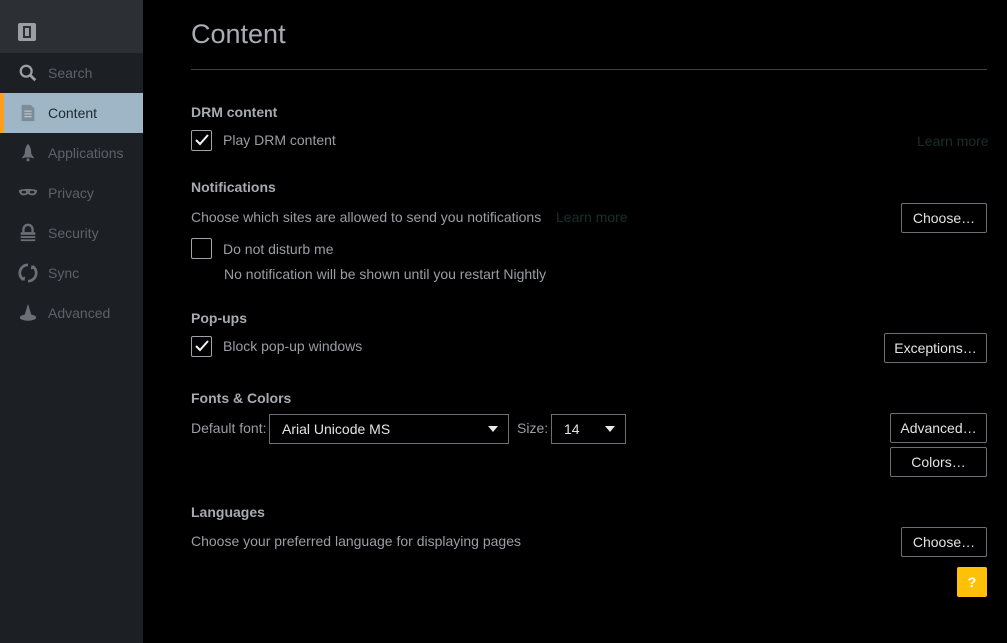 The width and height of the screenshot is (1007, 643). Describe the element at coordinates (228, 512) in the screenshot. I see `languages-heading: Languages` at that location.